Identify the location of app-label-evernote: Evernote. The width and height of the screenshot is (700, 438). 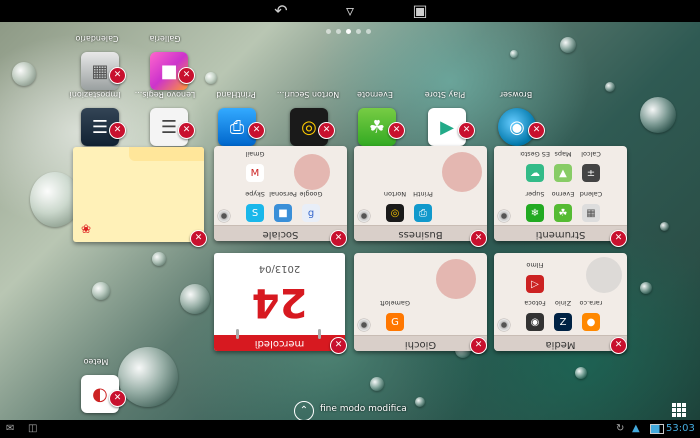
(375, 94).